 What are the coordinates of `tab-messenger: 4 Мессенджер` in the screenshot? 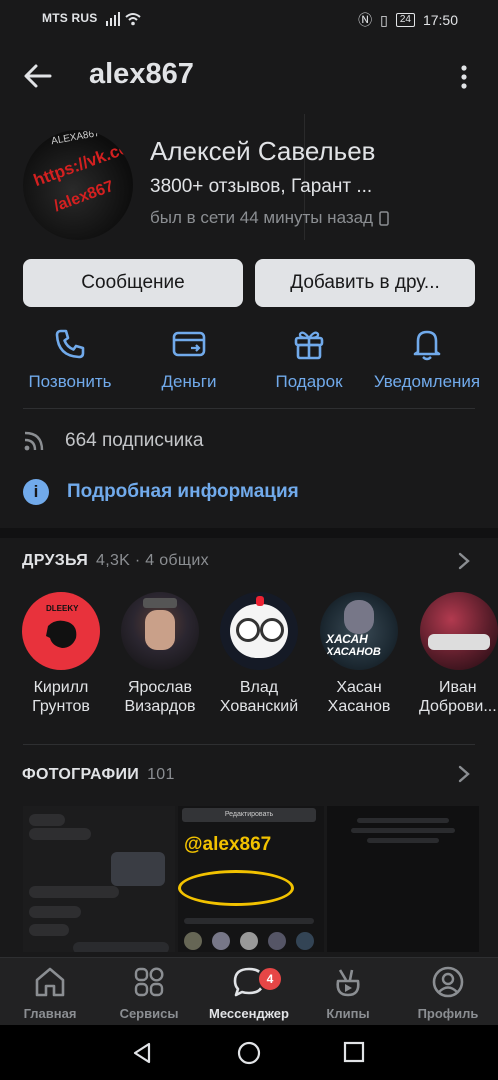 It's located at (249, 992).